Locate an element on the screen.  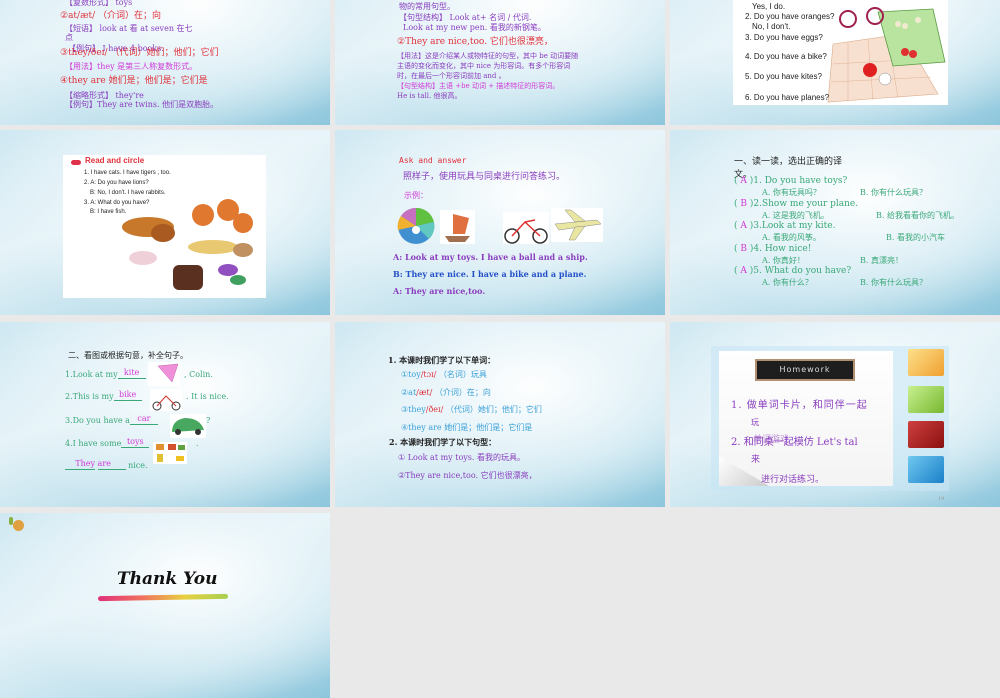
vocab-line: ③they/ðeɪ/ （代词）她们；他们；它们 is located at coordinates (471, 410).